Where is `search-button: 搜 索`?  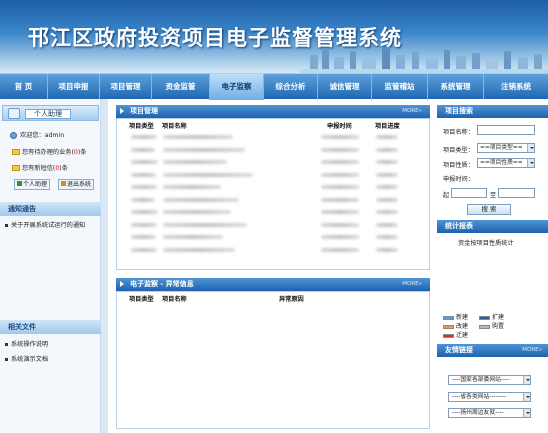
search-button: 搜 索 is located at coordinates (489, 209).